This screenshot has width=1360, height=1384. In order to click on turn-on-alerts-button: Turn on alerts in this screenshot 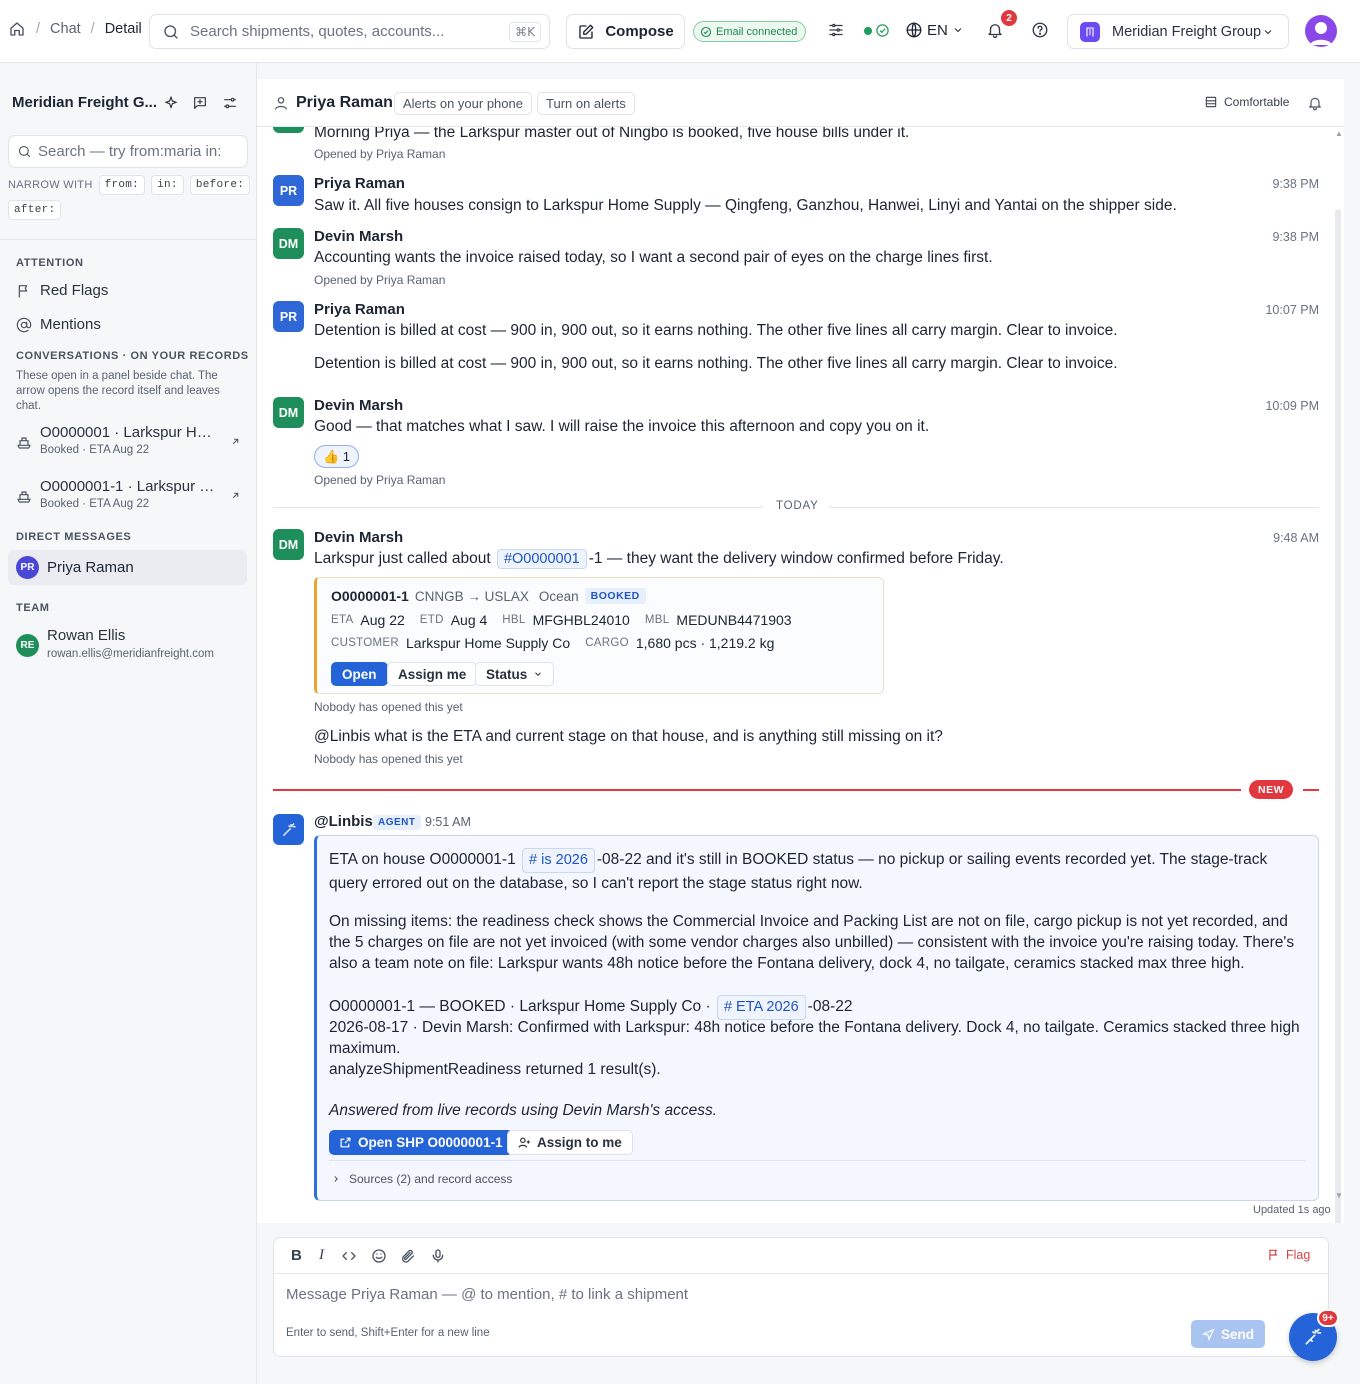, I will do `click(586, 103)`.